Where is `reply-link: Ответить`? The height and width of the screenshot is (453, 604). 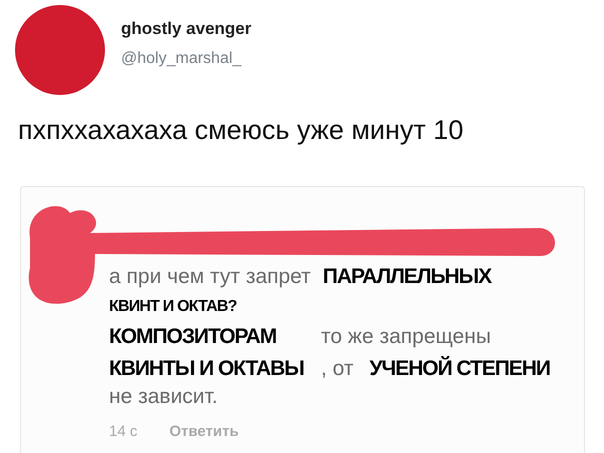 reply-link: Ответить is located at coordinates (204, 432).